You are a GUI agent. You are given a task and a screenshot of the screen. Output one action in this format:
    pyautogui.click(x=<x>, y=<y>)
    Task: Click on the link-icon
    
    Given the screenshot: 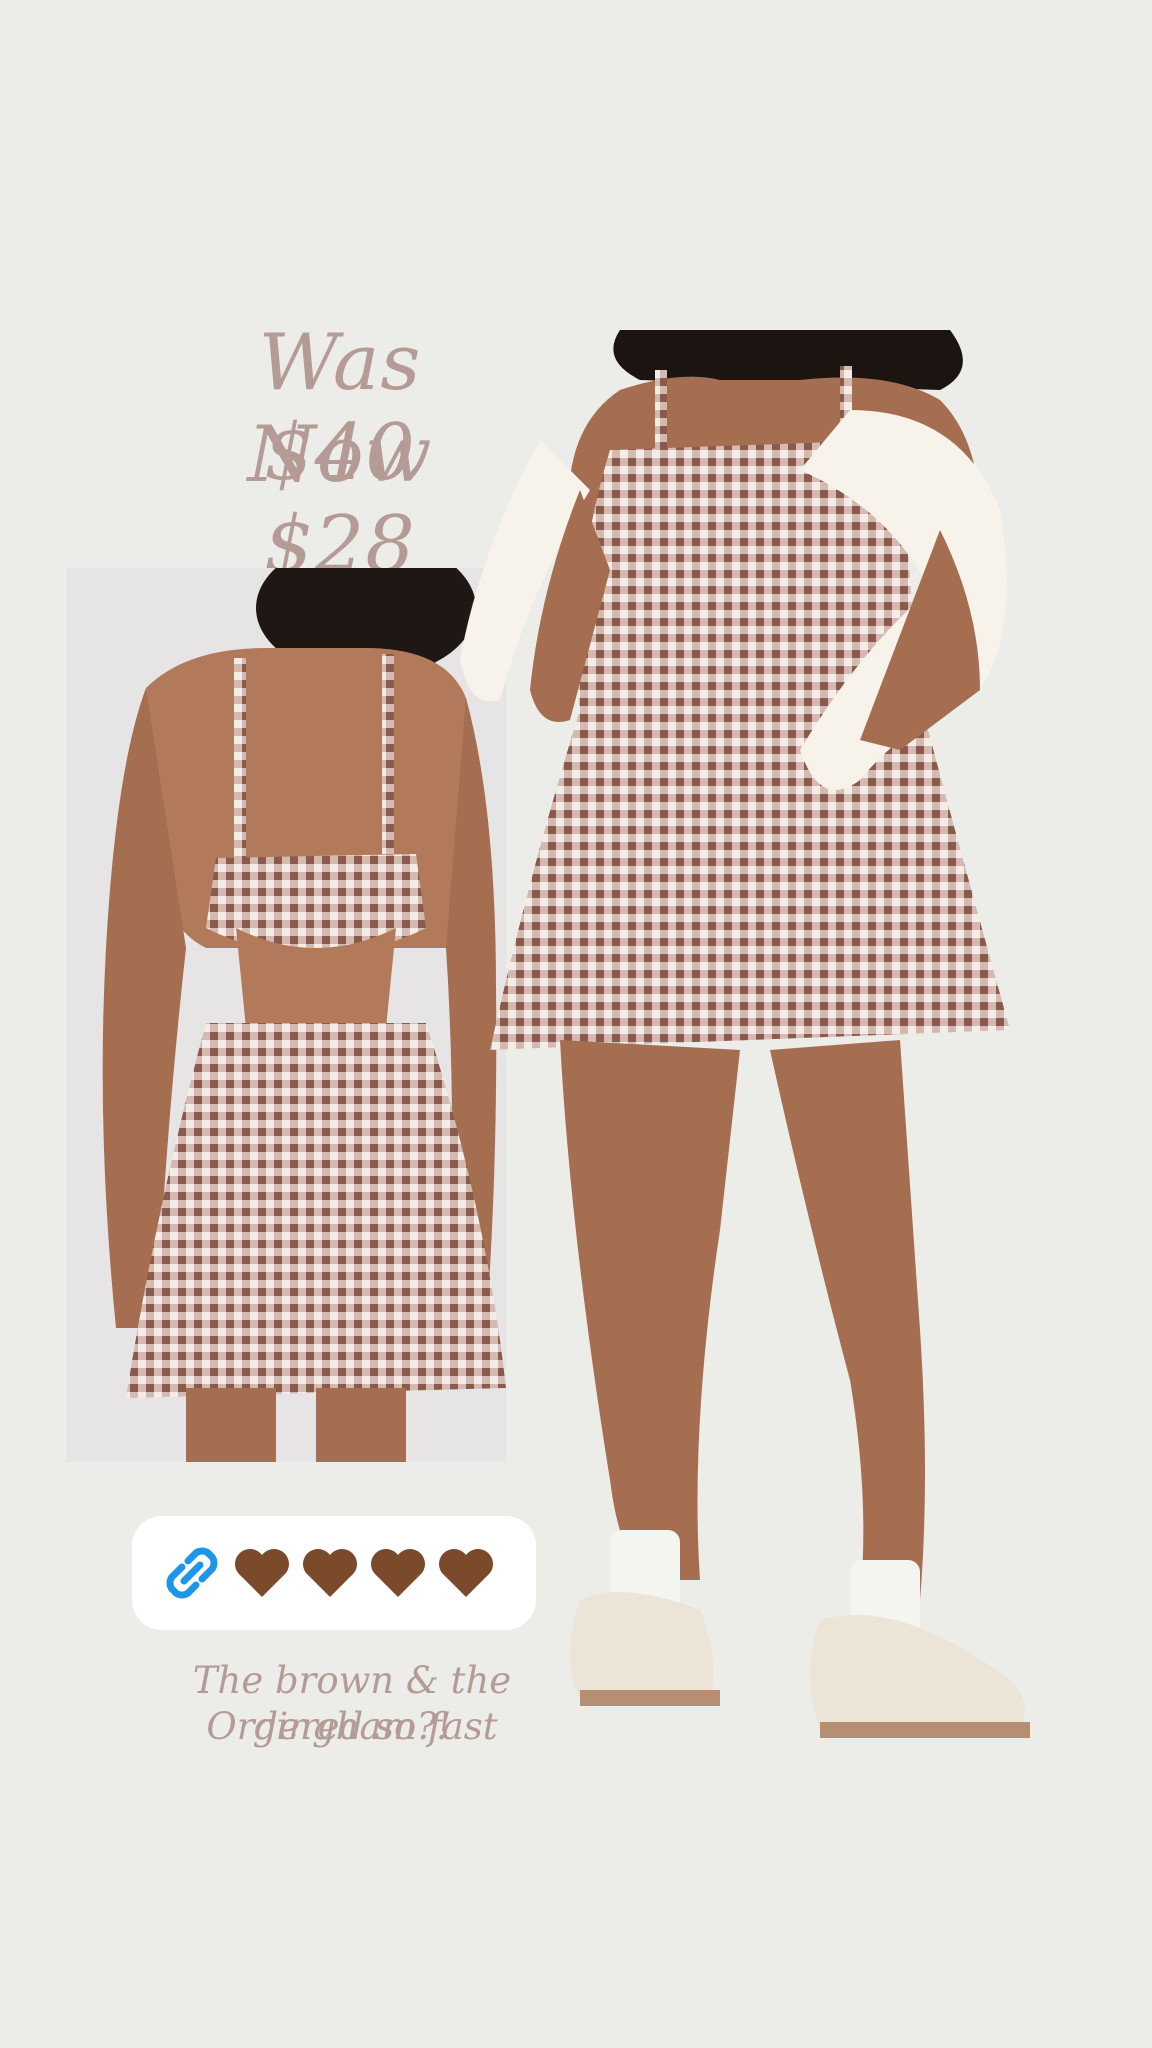 What is the action you would take?
    pyautogui.click(x=192, y=1573)
    